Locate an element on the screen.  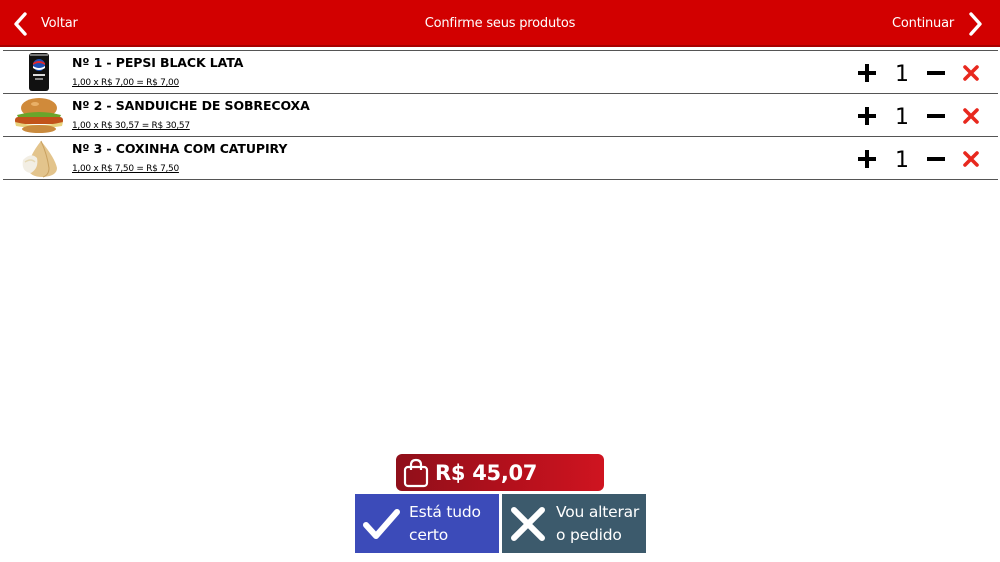
page-title: Confirme seus produtos is located at coordinates (500, 23).